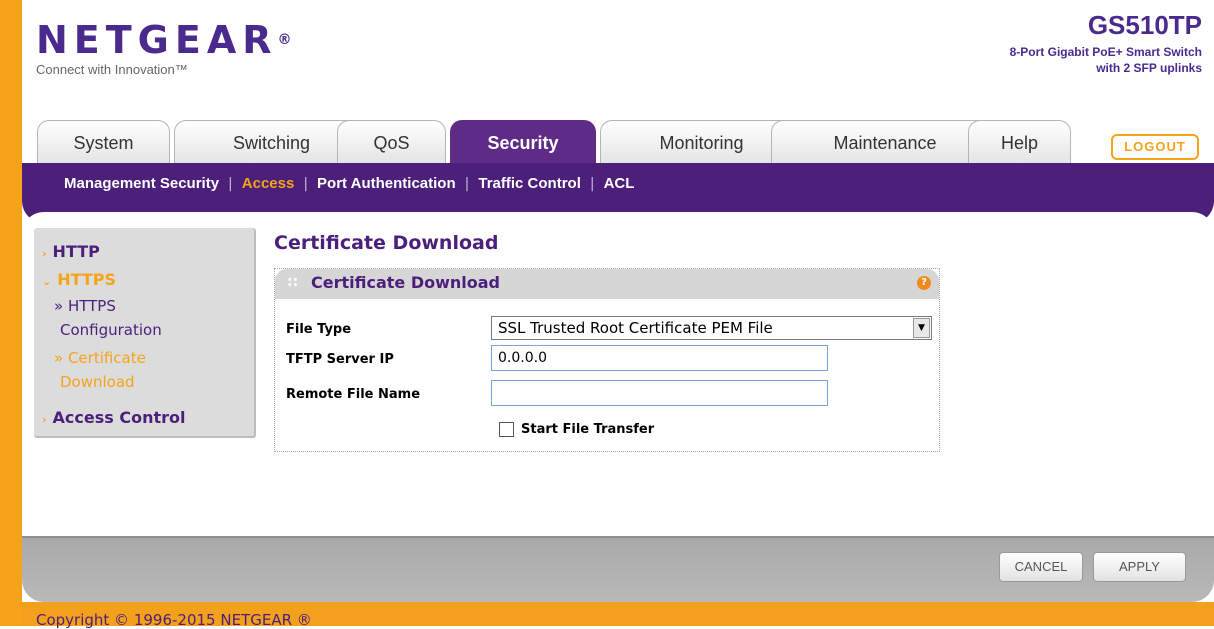 This screenshot has height=629, width=1214. What do you see at coordinates (529, 183) in the screenshot?
I see `subnav-traffic-control: Traffic Control` at bounding box center [529, 183].